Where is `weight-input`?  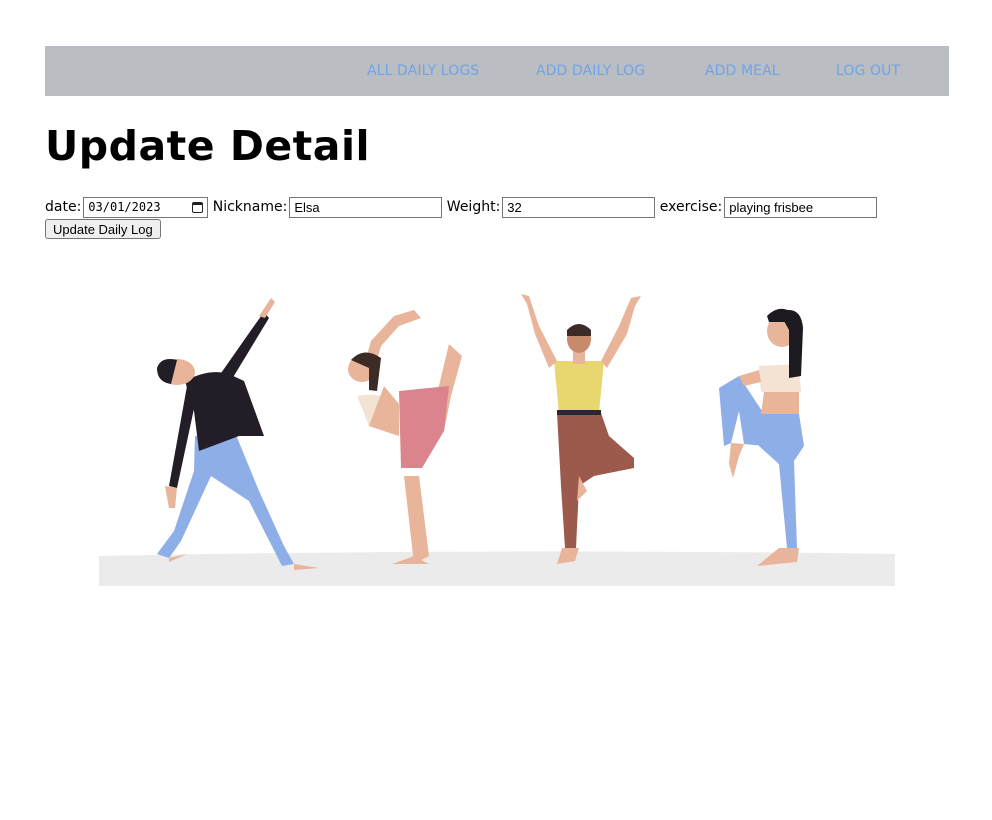
weight-input is located at coordinates (579, 207).